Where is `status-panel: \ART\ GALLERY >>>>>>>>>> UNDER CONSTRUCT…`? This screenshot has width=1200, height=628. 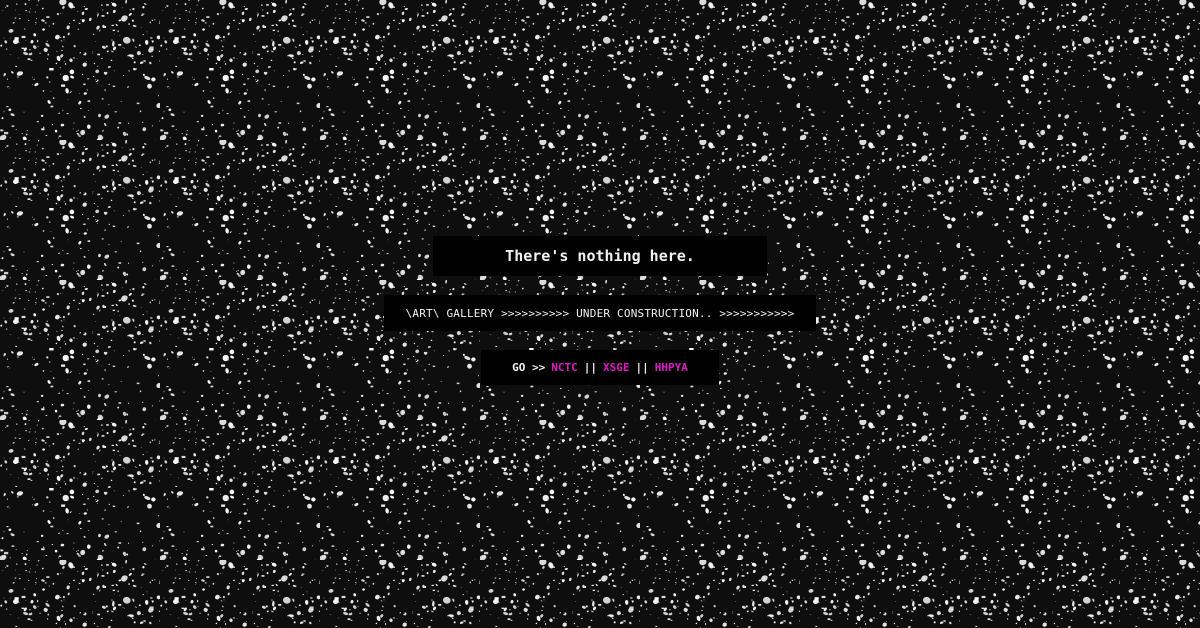 status-panel: \ART\ GALLERY >>>>>>>>>> UNDER CONSTRUCT… is located at coordinates (600, 313).